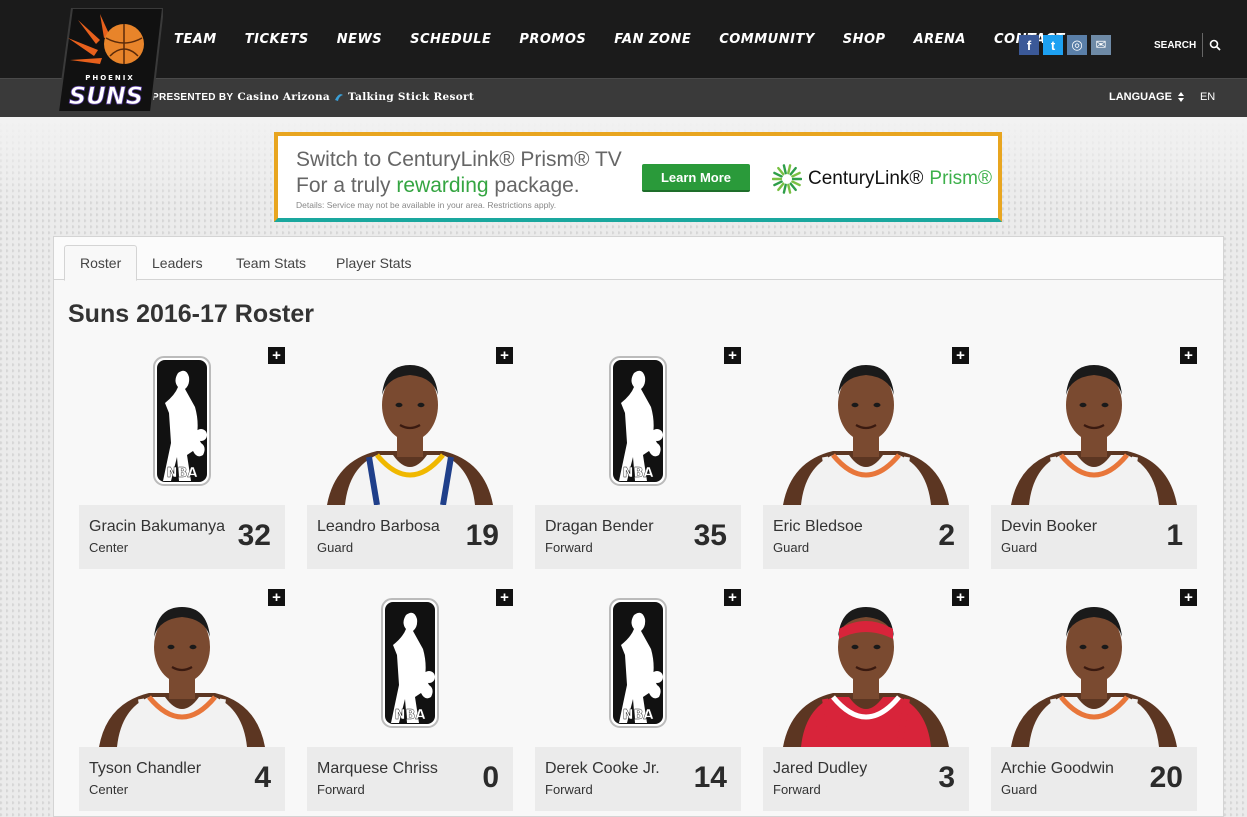  Describe the element at coordinates (277, 39) in the screenshot. I see `nav-tickets: TICKETS` at that location.